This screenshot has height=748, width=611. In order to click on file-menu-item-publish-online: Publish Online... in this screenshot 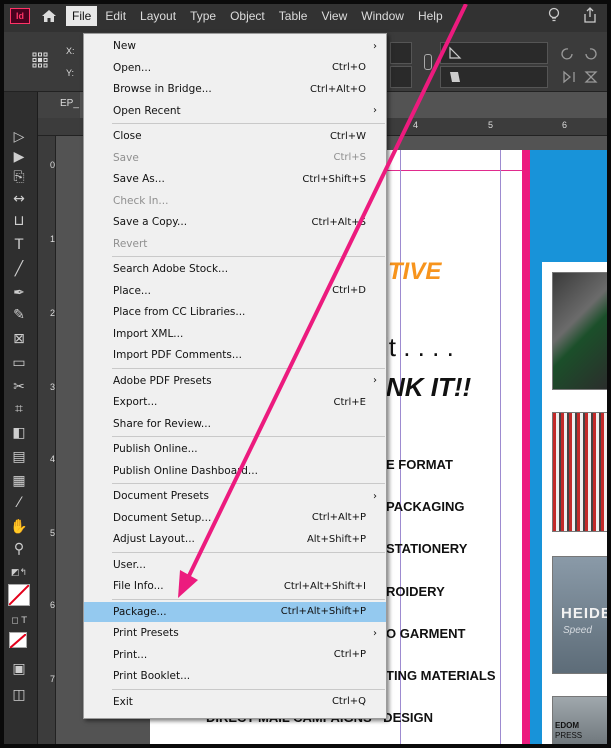, I will do `click(235, 449)`.